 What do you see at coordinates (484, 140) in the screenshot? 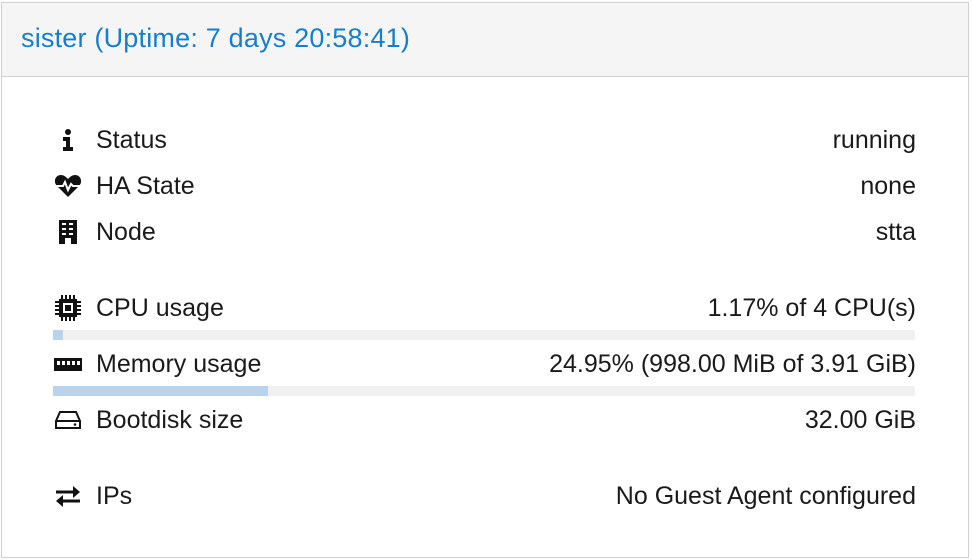
I see `status-row: Status running` at bounding box center [484, 140].